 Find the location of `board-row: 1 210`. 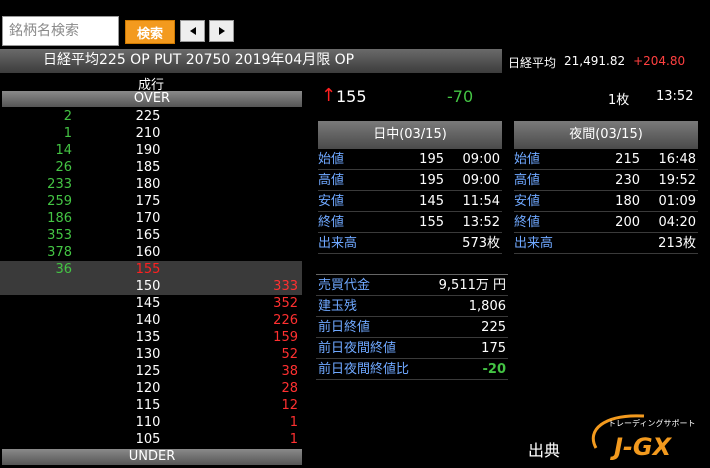

board-row: 1 210 is located at coordinates (151, 133).